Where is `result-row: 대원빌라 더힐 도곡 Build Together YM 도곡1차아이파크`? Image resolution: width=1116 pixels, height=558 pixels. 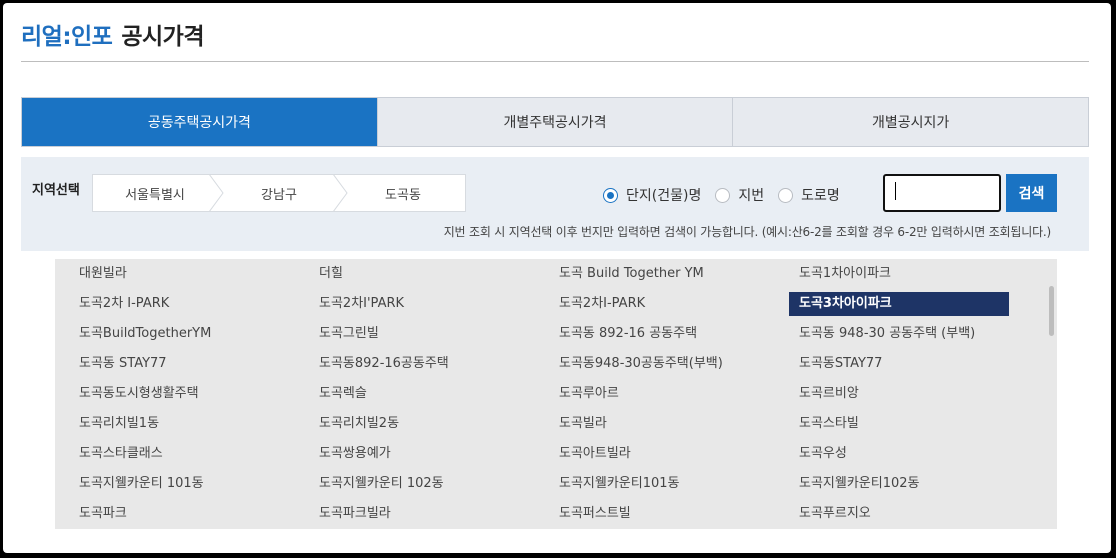
result-row: 대원빌라 더힐 도곡 Build Together YM 도곡1차아이파크 is located at coordinates (550, 274).